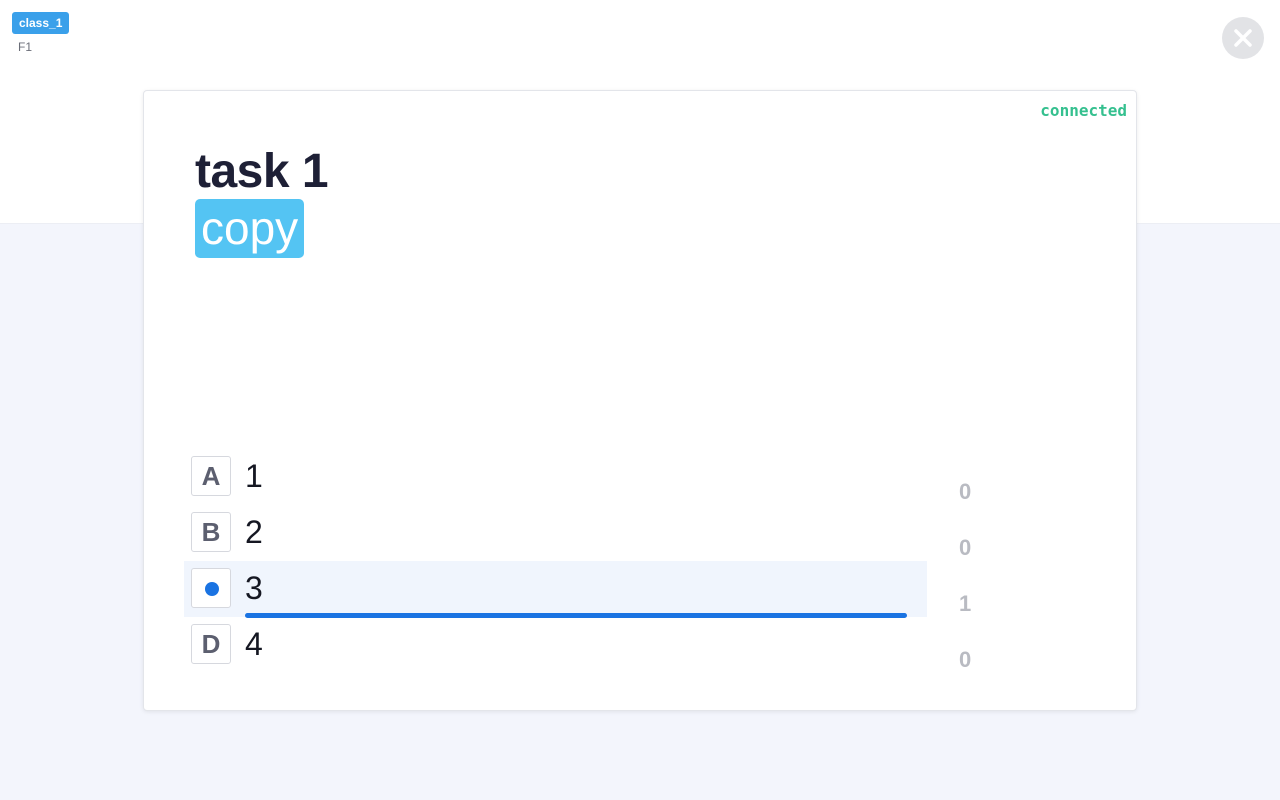 Image resolution: width=1280 pixels, height=800 pixels. Describe the element at coordinates (577, 645) in the screenshot. I see `option-d: D 4 0` at that location.